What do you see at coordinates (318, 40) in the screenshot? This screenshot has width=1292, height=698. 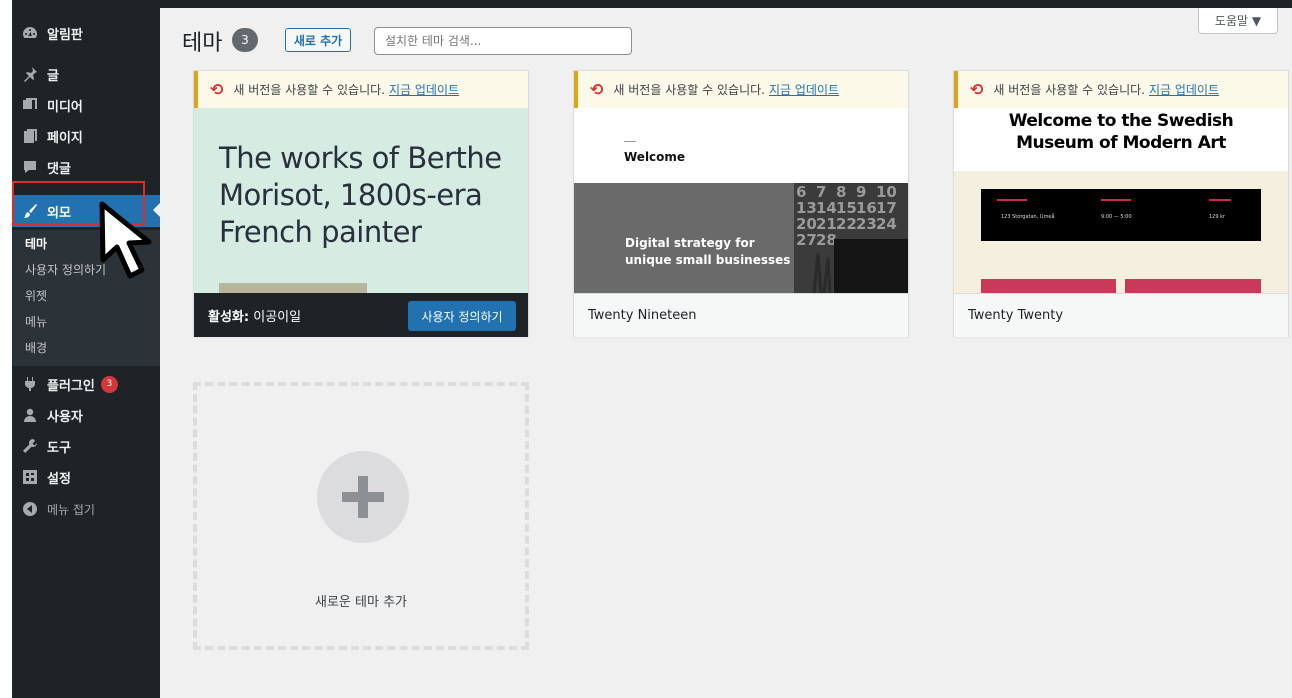 I see `add-new-theme-button: 새로 추가` at bounding box center [318, 40].